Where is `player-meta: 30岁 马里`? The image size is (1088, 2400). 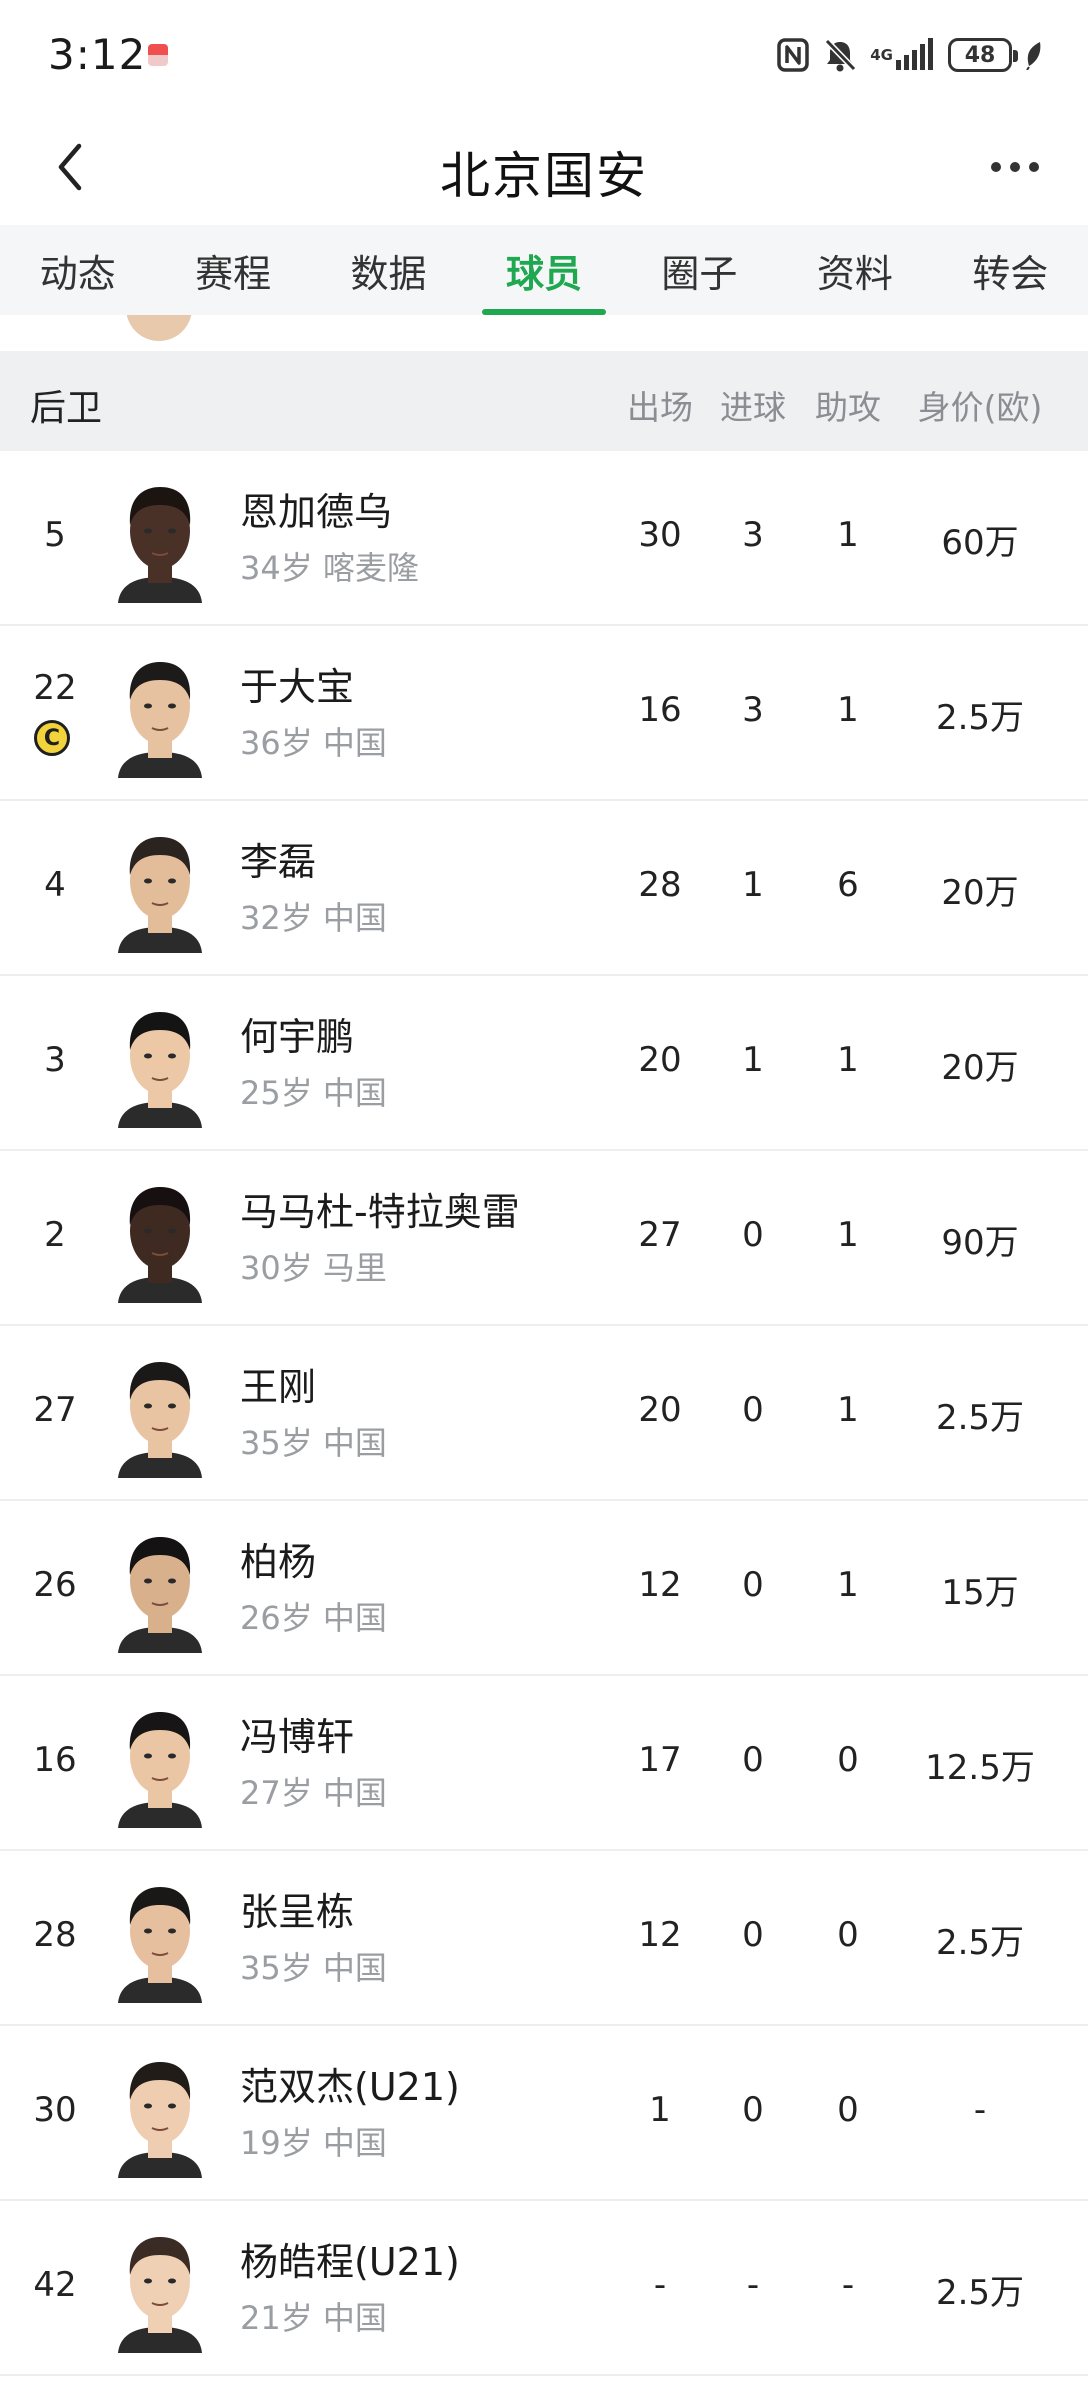 player-meta: 30岁 马里 is located at coordinates (313, 1268).